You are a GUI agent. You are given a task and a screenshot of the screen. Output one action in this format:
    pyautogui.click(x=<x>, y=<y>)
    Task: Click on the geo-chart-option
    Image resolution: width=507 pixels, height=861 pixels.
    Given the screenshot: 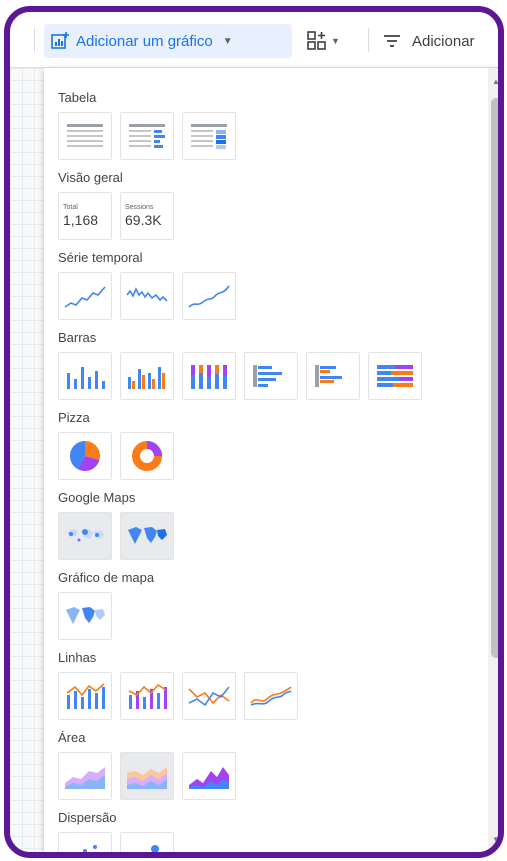 What is the action you would take?
    pyautogui.click(x=85, y=616)
    